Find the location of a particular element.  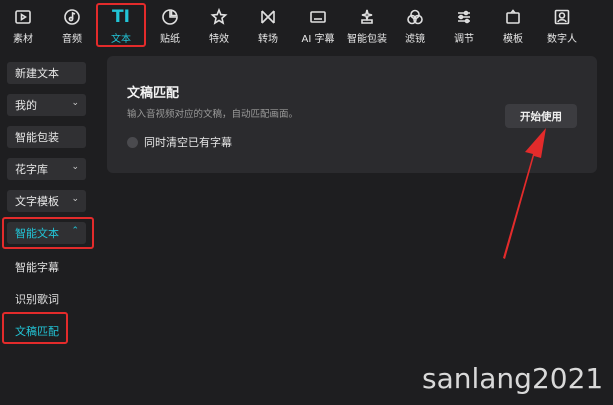

tool-adjust: 调节 is located at coordinates (464, 24).